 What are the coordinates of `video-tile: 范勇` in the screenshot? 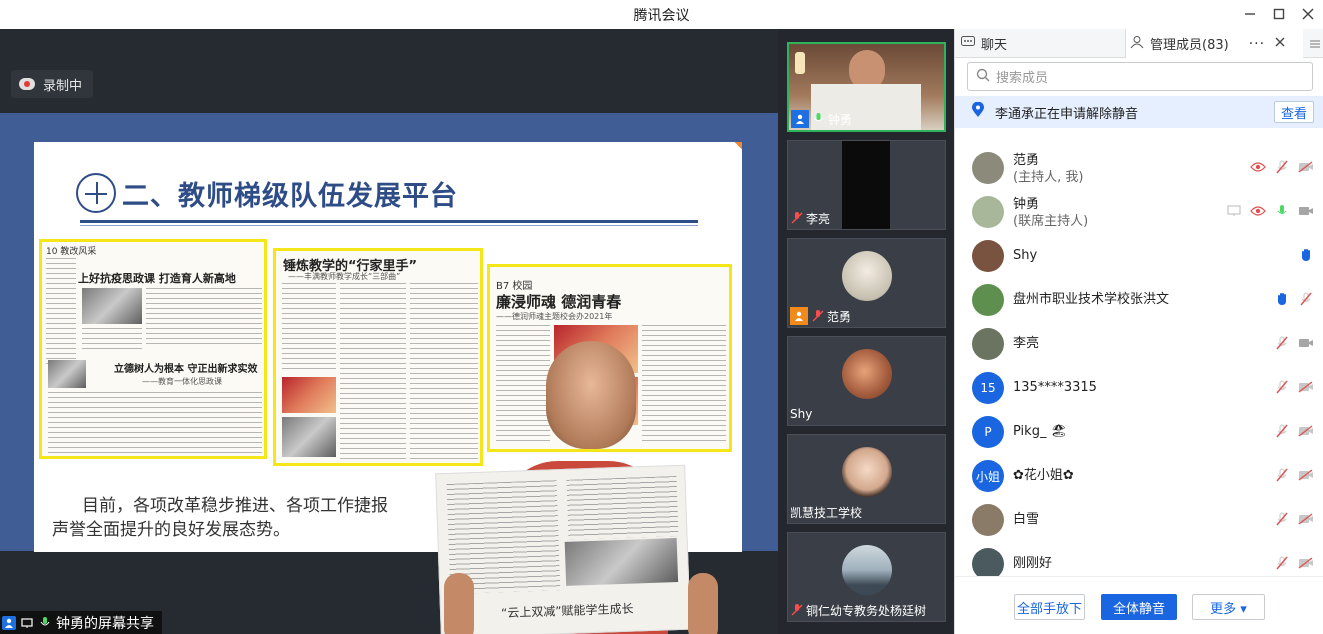 It's located at (866, 283).